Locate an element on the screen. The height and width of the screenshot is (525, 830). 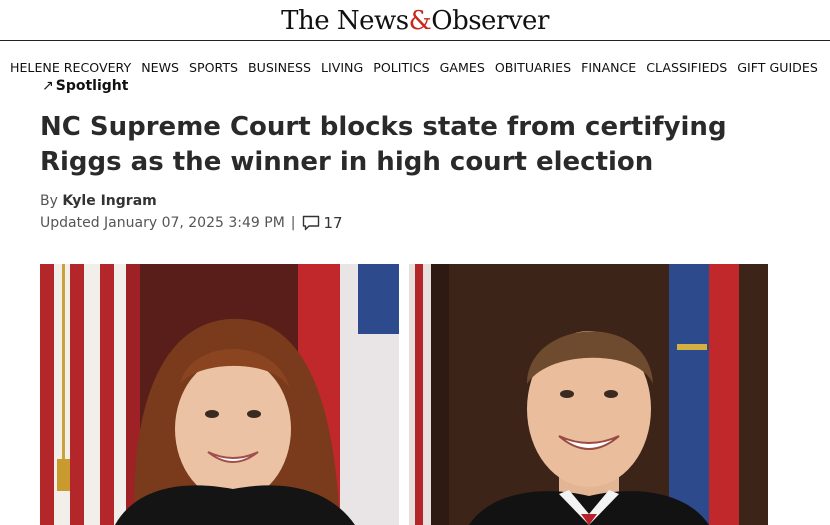
section-label: ↗ Spotlight is located at coordinates (85, 86).